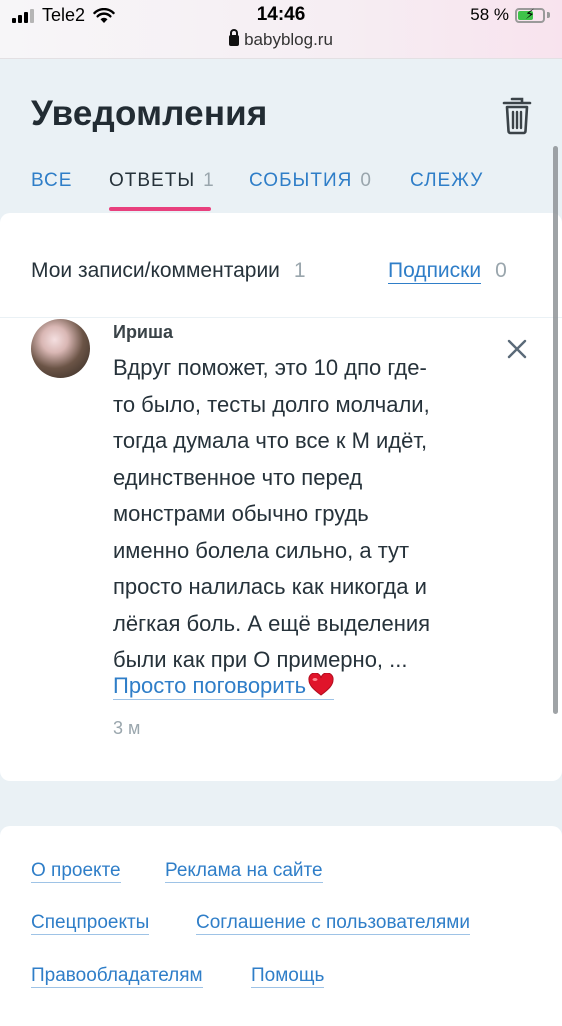  What do you see at coordinates (271, 404) in the screenshot?
I see `message-line: то было, тесты долго молчали,` at bounding box center [271, 404].